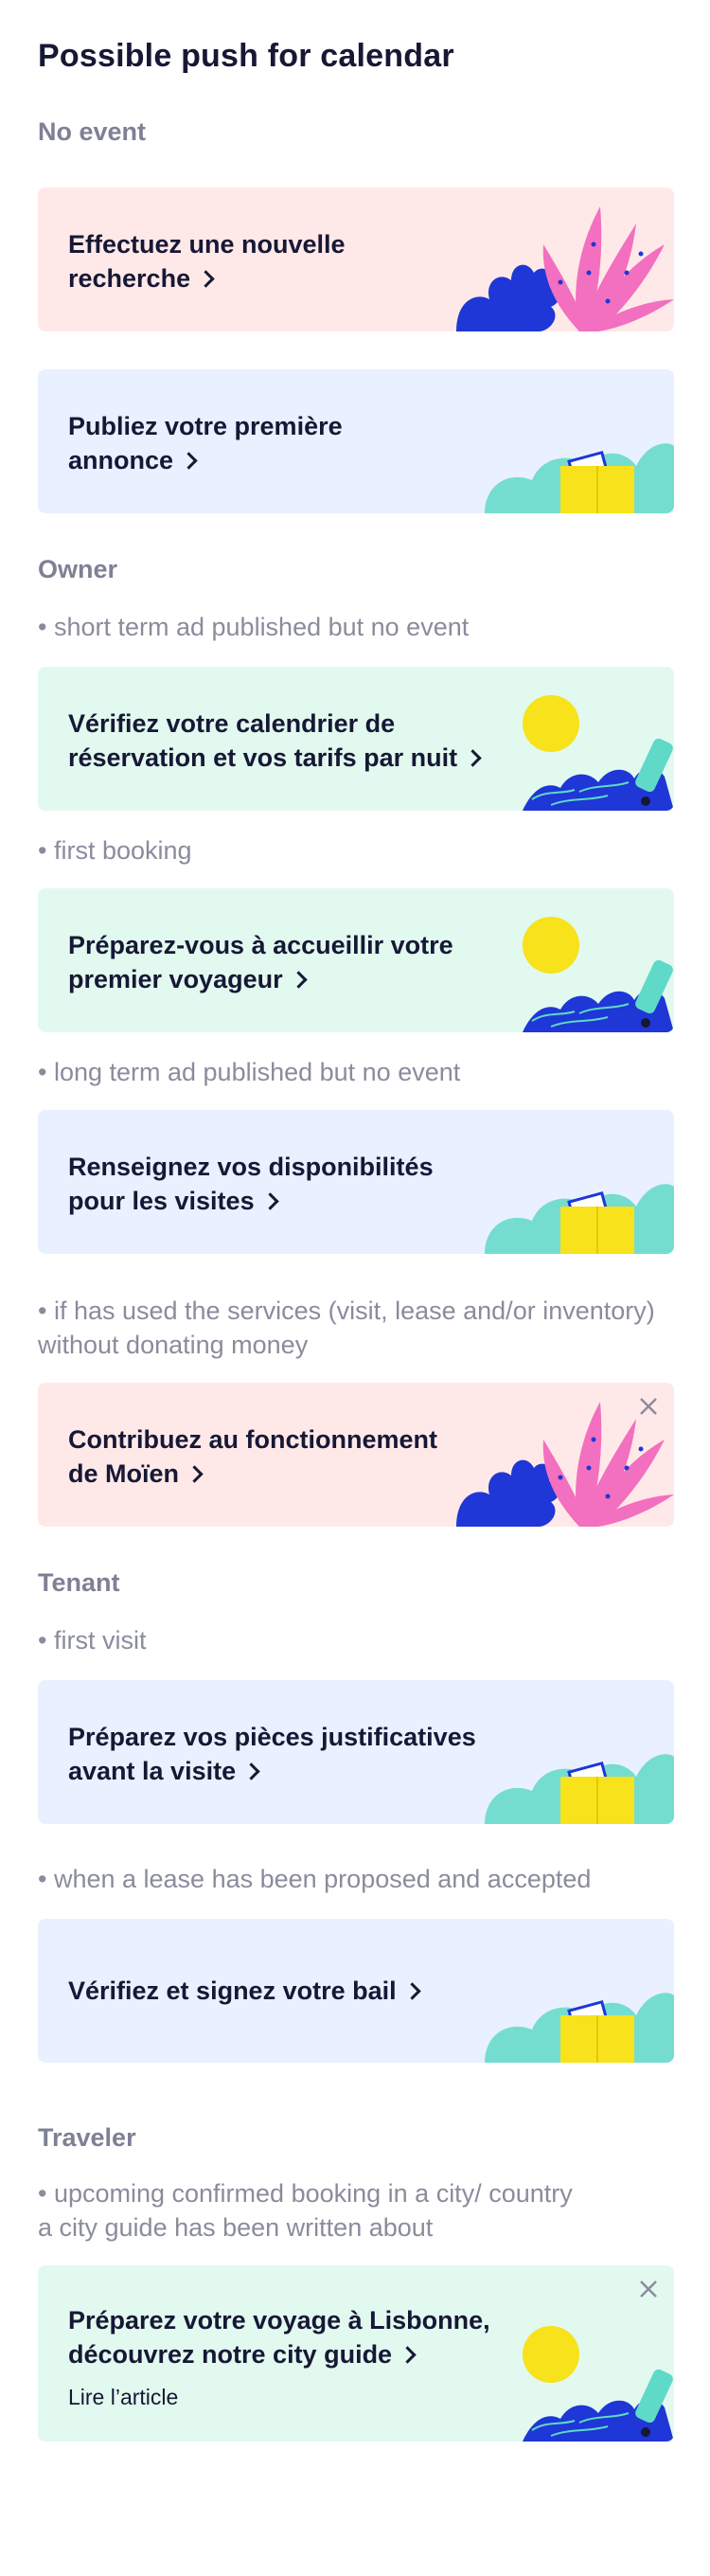 This screenshot has height=2576, width=710. Describe the element at coordinates (78, 569) in the screenshot. I see `section-owner: Owner` at that location.